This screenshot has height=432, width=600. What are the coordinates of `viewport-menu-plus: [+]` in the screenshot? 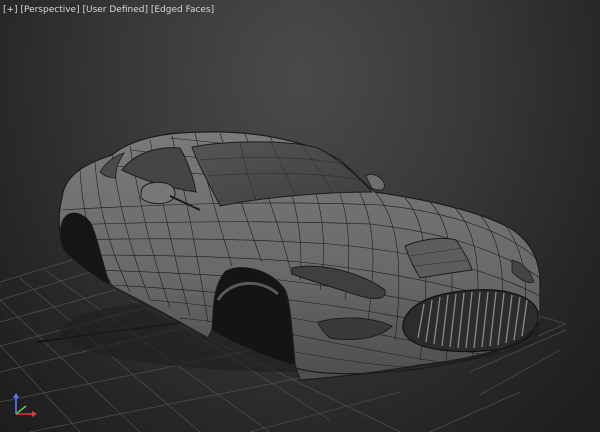 It's located at (10, 10).